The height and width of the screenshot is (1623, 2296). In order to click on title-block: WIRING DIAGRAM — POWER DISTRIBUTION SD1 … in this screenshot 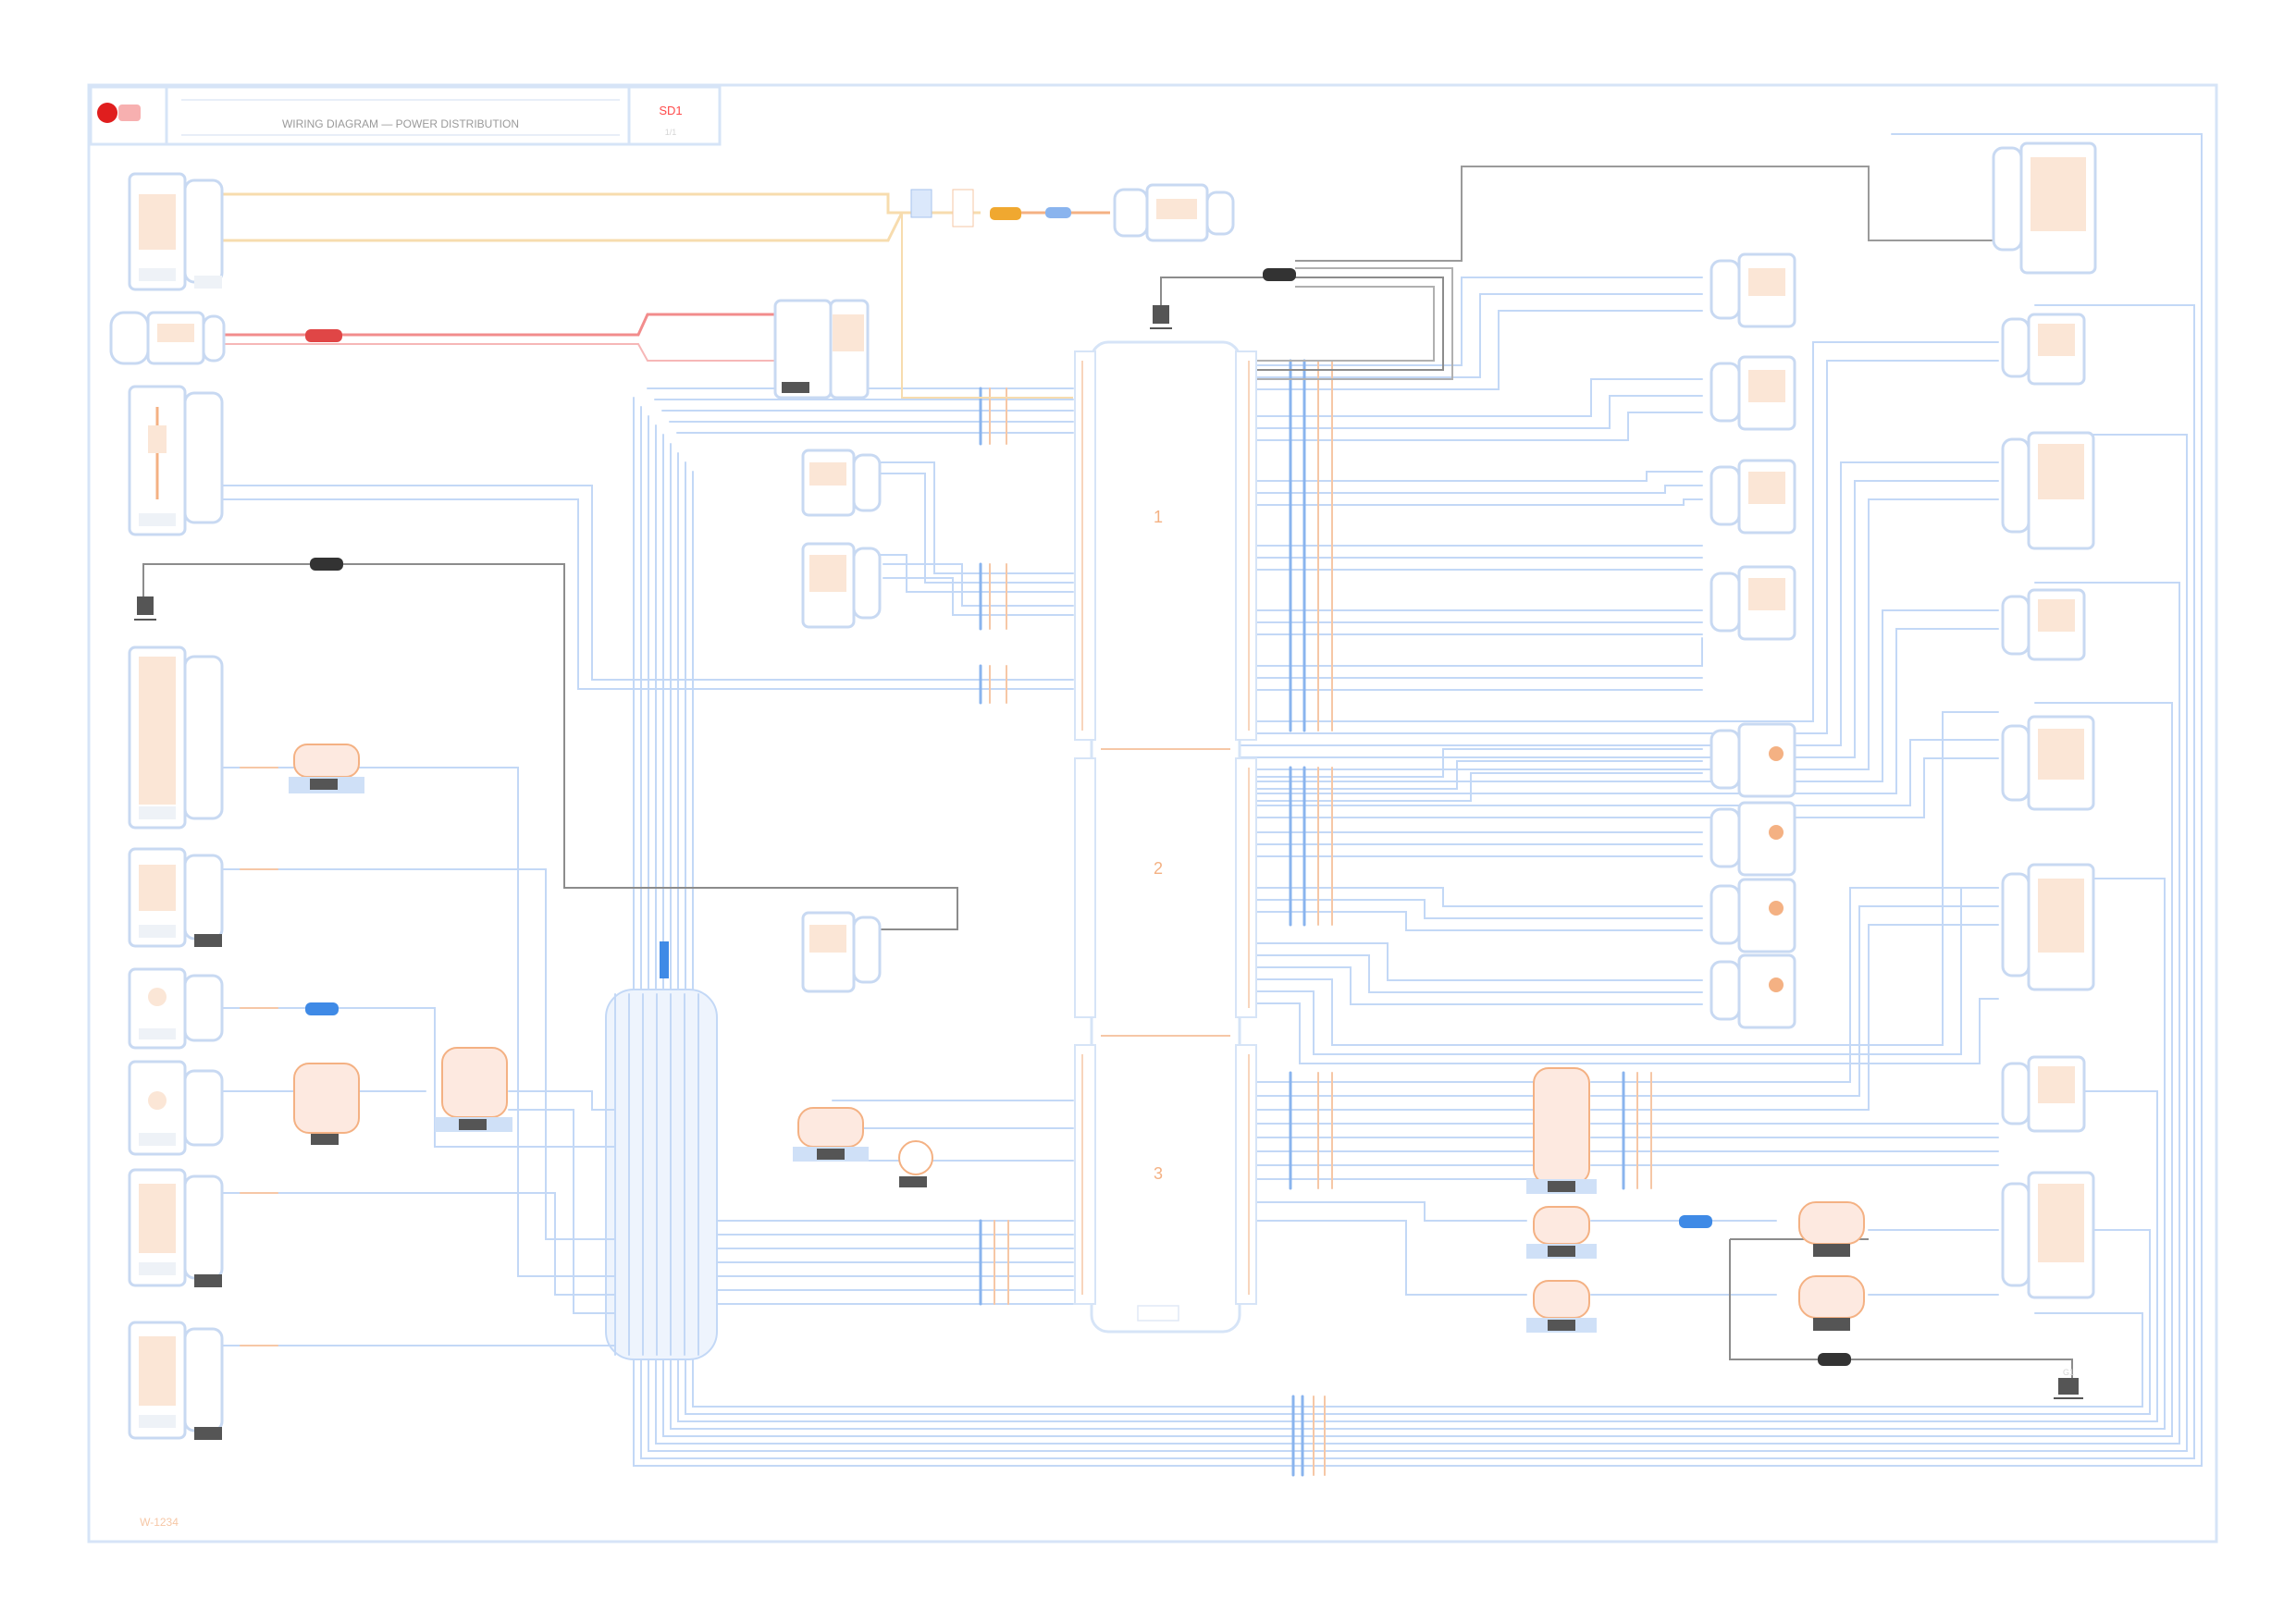, I will do `click(405, 115)`.